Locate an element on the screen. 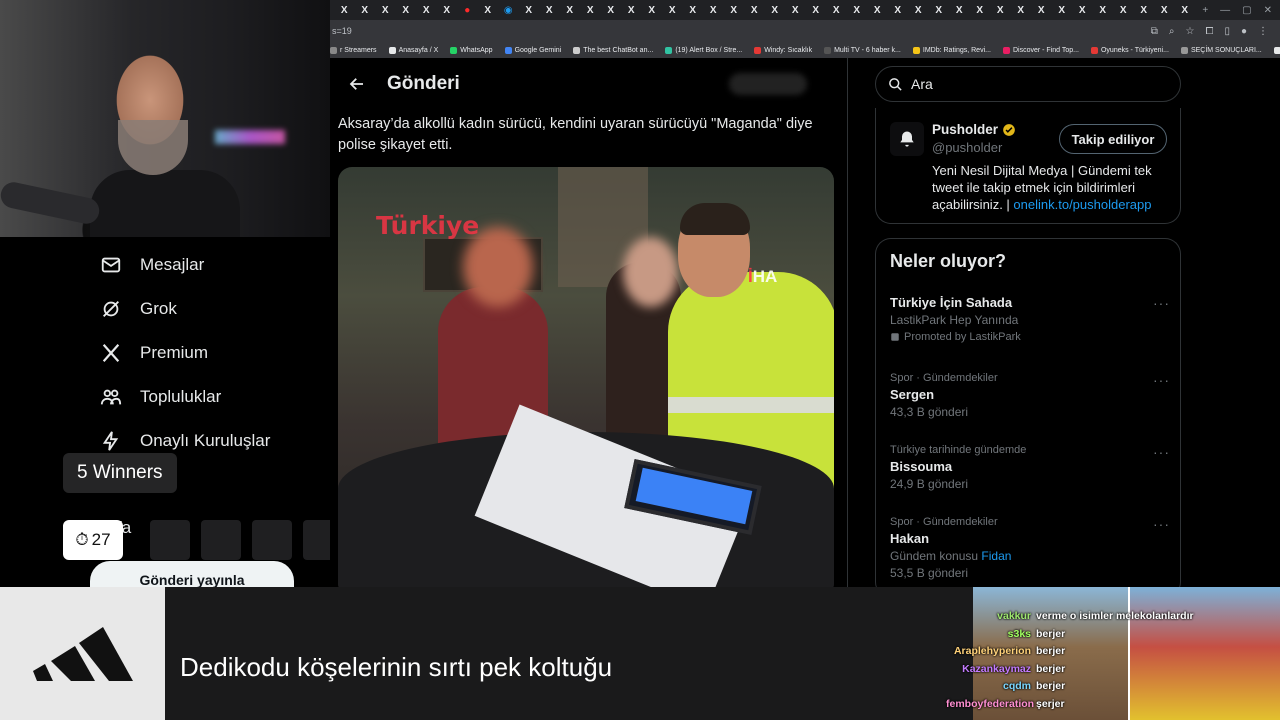 Image resolution: width=1280 pixels, height=720 pixels. nav-item-grok: Grok is located at coordinates (138, 309).